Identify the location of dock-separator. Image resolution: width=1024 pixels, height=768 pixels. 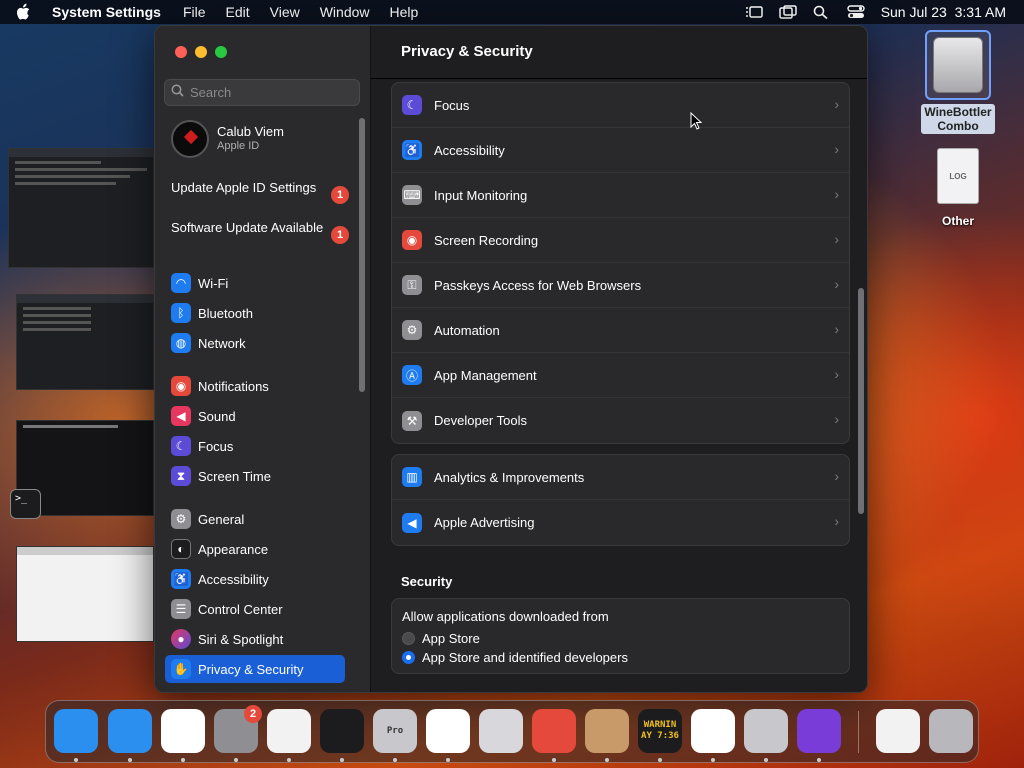
(858, 732).